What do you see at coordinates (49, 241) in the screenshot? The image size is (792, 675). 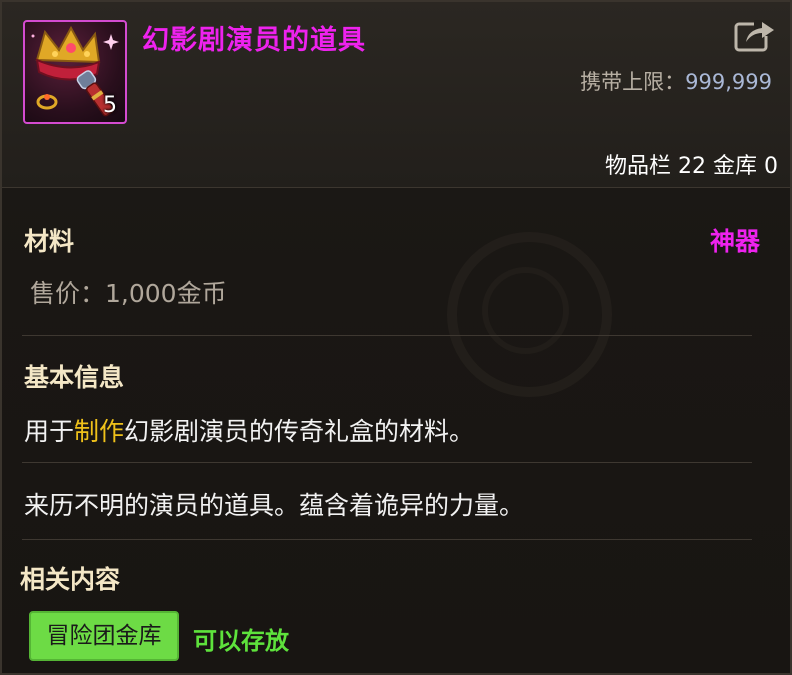 I see `item-category: 材料` at bounding box center [49, 241].